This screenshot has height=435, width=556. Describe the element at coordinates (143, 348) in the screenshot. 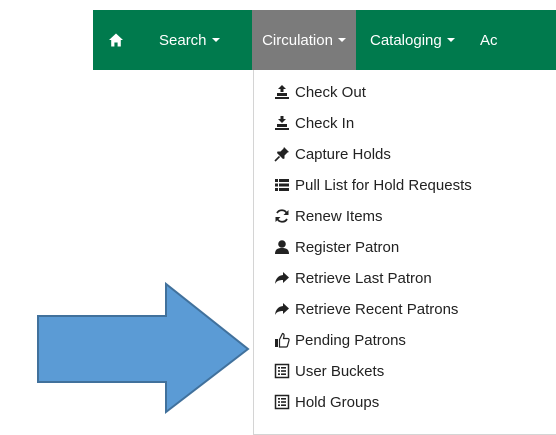

I see `annotation-arrow-icon` at that location.